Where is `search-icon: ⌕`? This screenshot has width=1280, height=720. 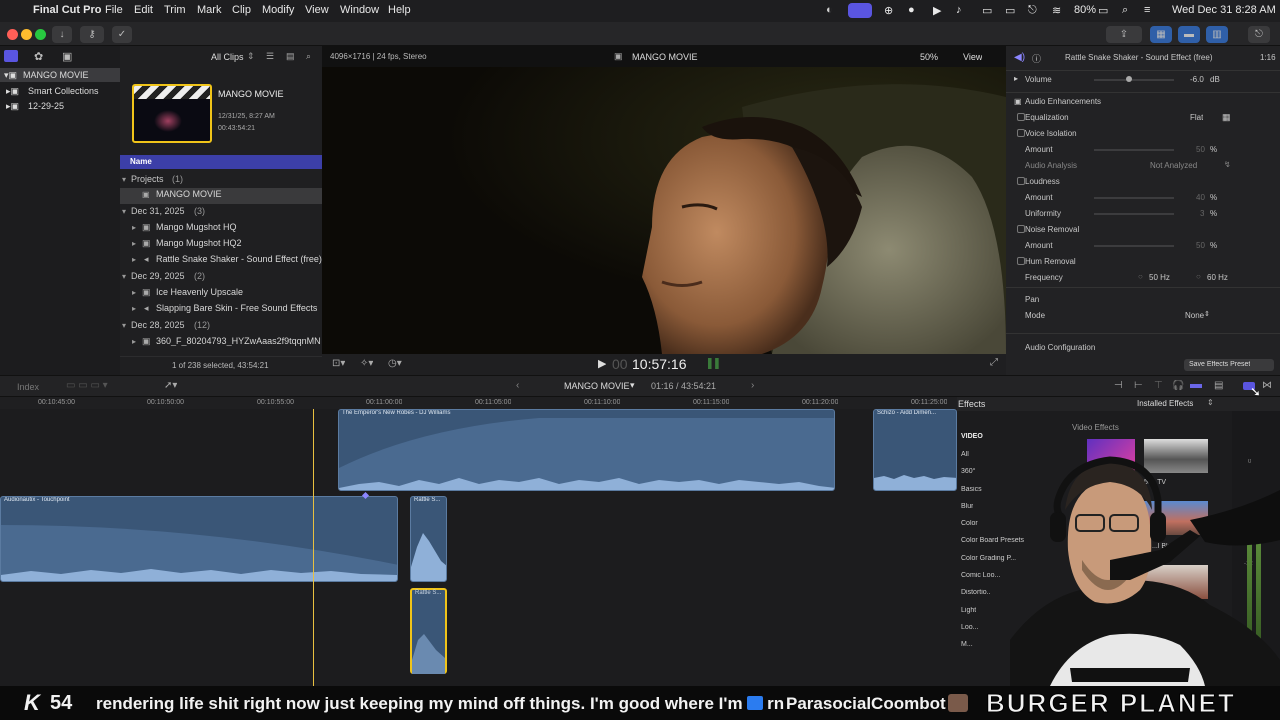 search-icon: ⌕ is located at coordinates (1125, 10).